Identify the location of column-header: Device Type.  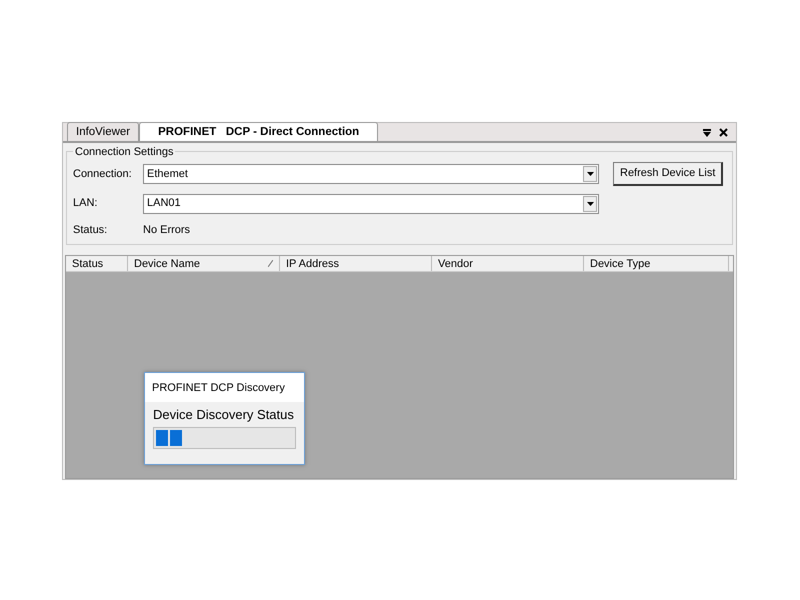
(656, 263).